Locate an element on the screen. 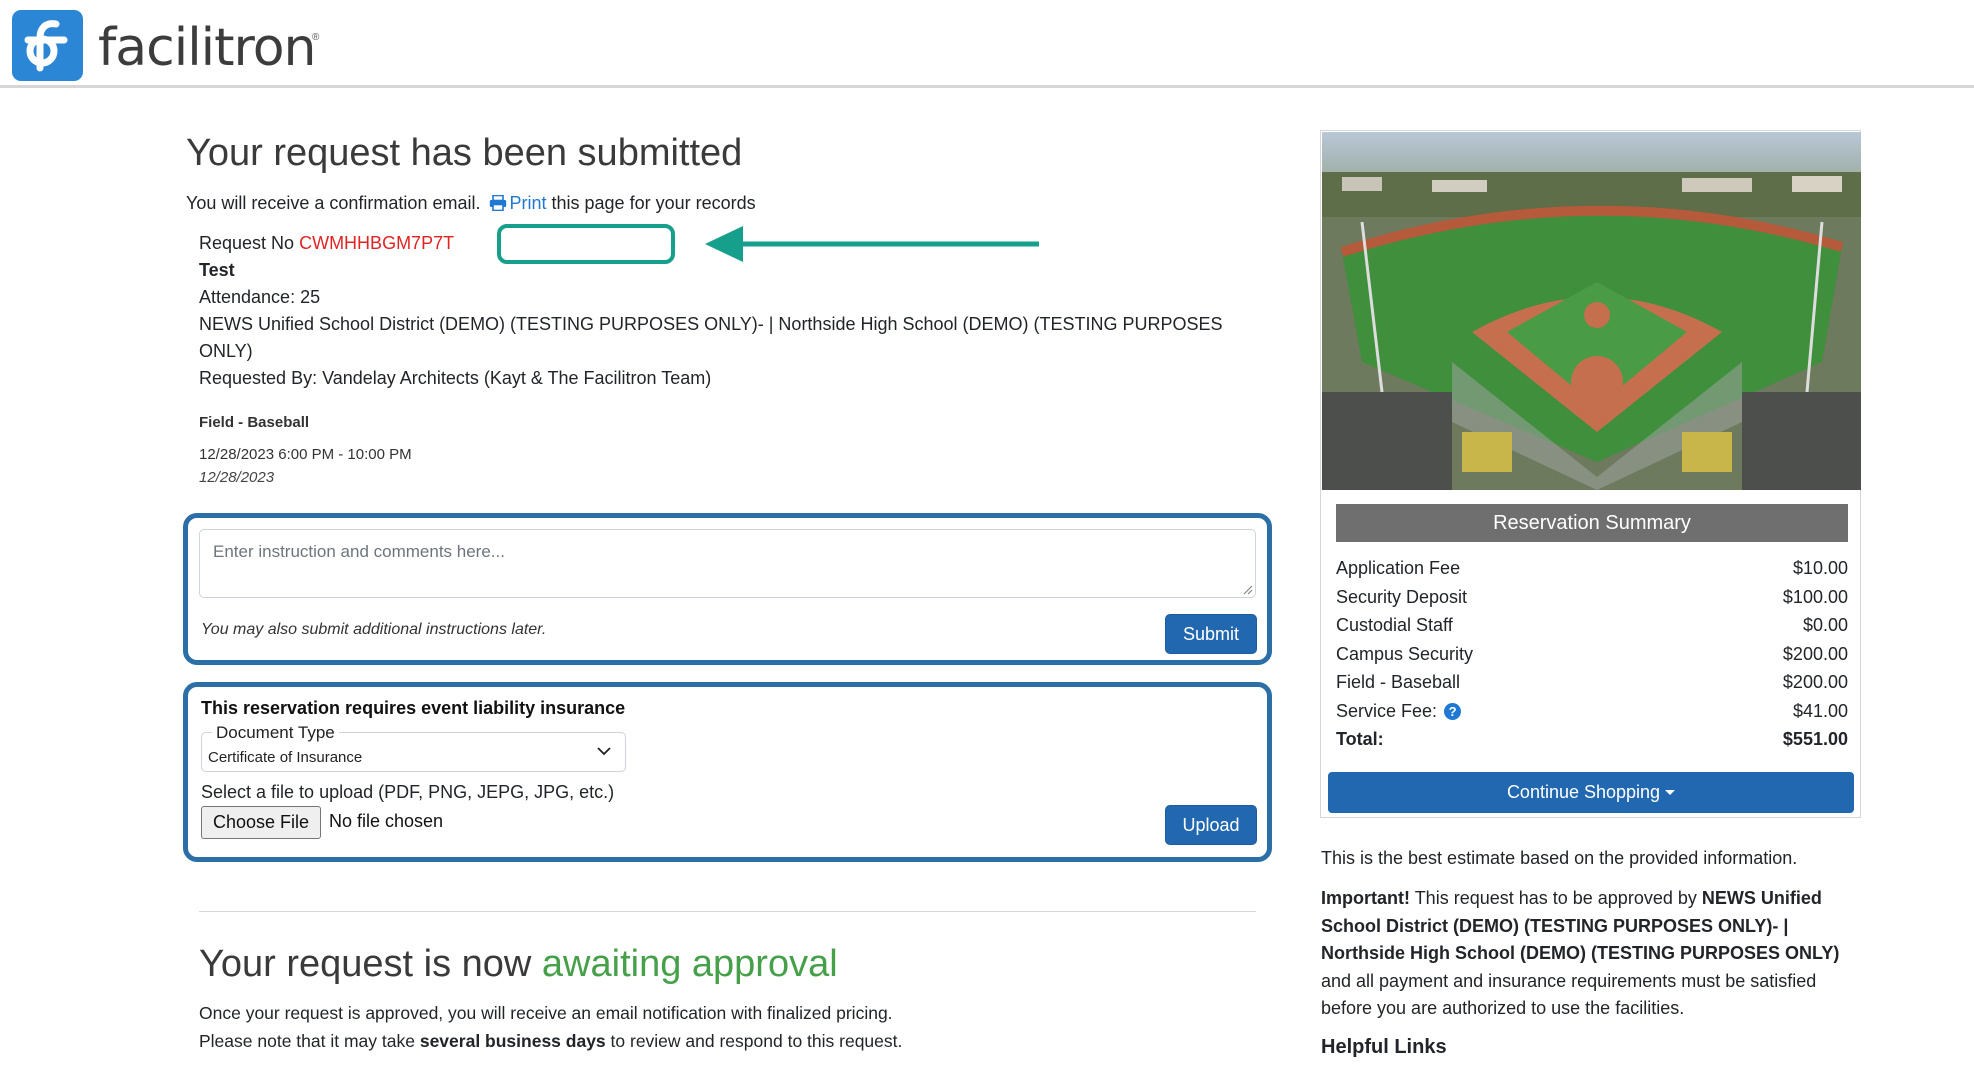 Image resolution: width=1974 pixels, height=1070 pixels. print-link-label: Print is located at coordinates (527, 203).